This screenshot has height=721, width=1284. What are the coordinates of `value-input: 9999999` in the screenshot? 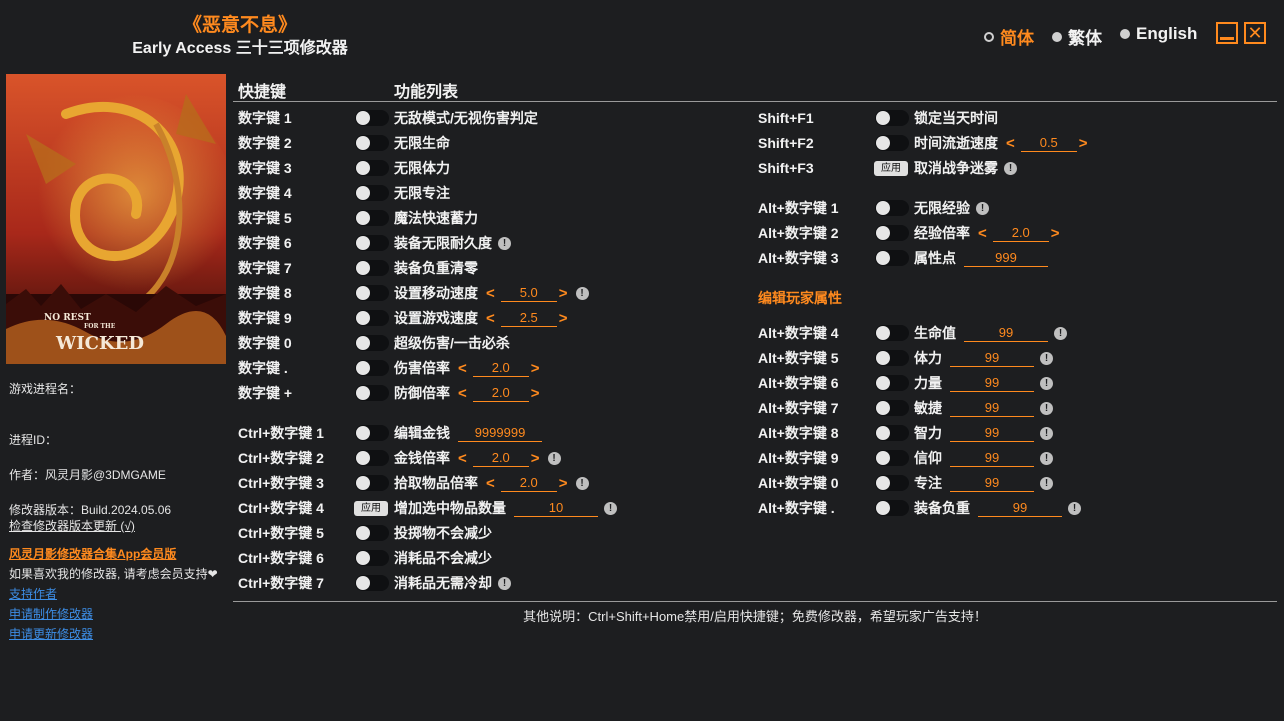 It's located at (500, 433).